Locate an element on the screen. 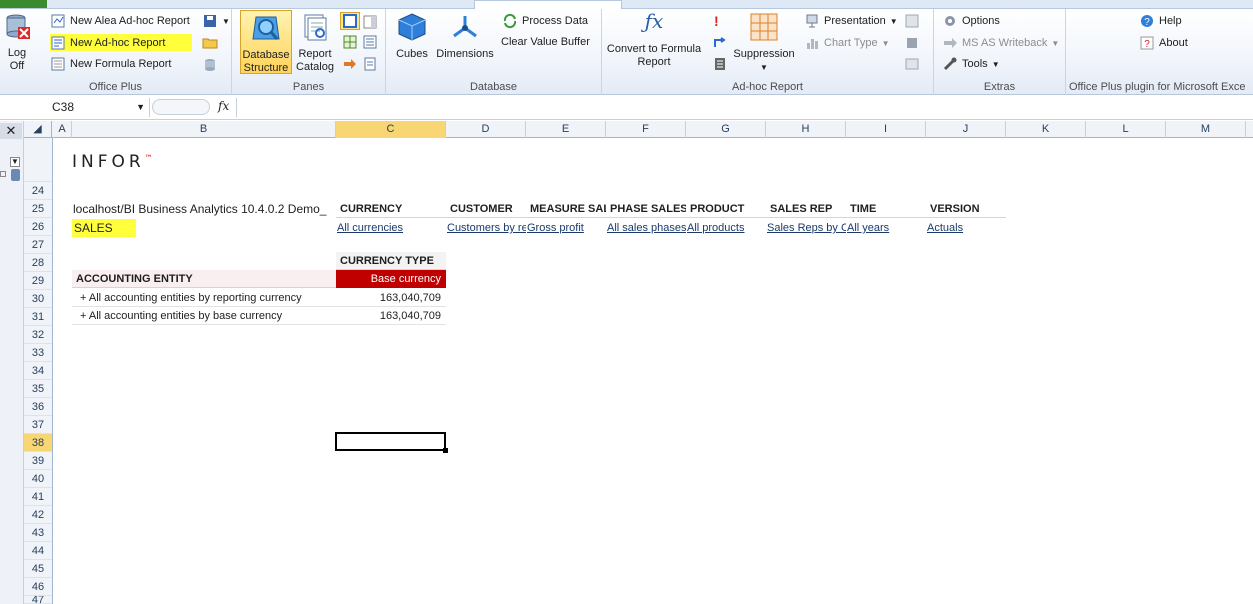 The height and width of the screenshot is (604, 1253). tree-node-icon is located at coordinates (3, 174).